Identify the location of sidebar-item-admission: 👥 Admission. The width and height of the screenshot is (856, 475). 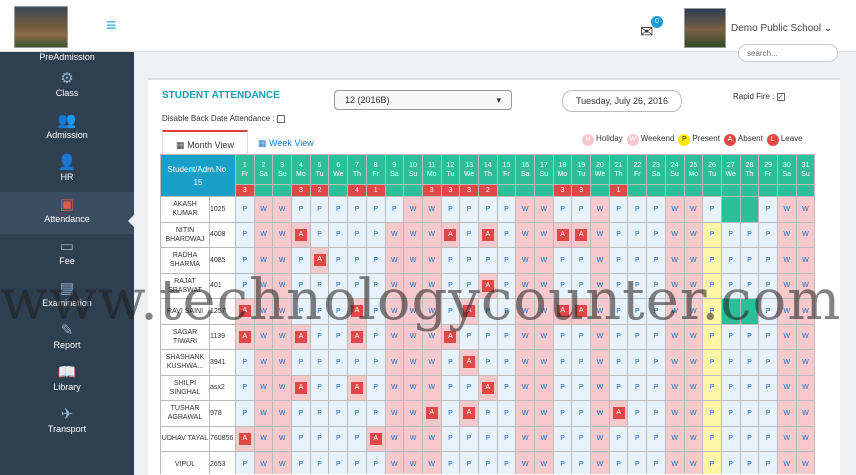
(67, 129).